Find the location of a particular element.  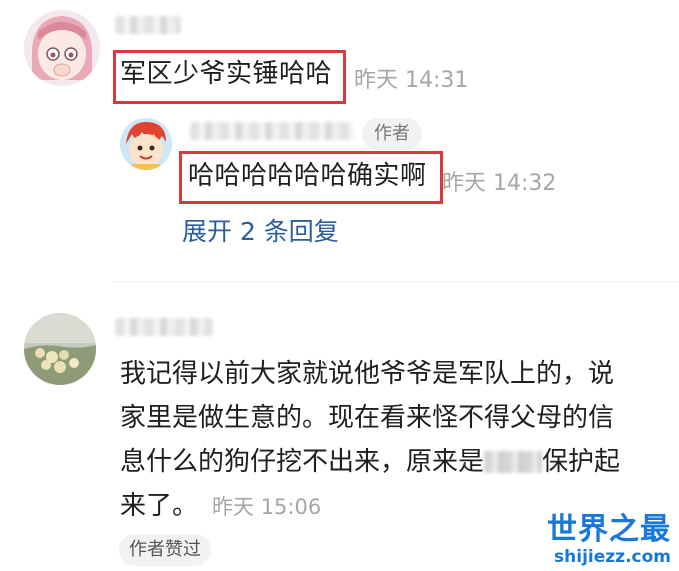

author-avatar is located at coordinates (146, 144).